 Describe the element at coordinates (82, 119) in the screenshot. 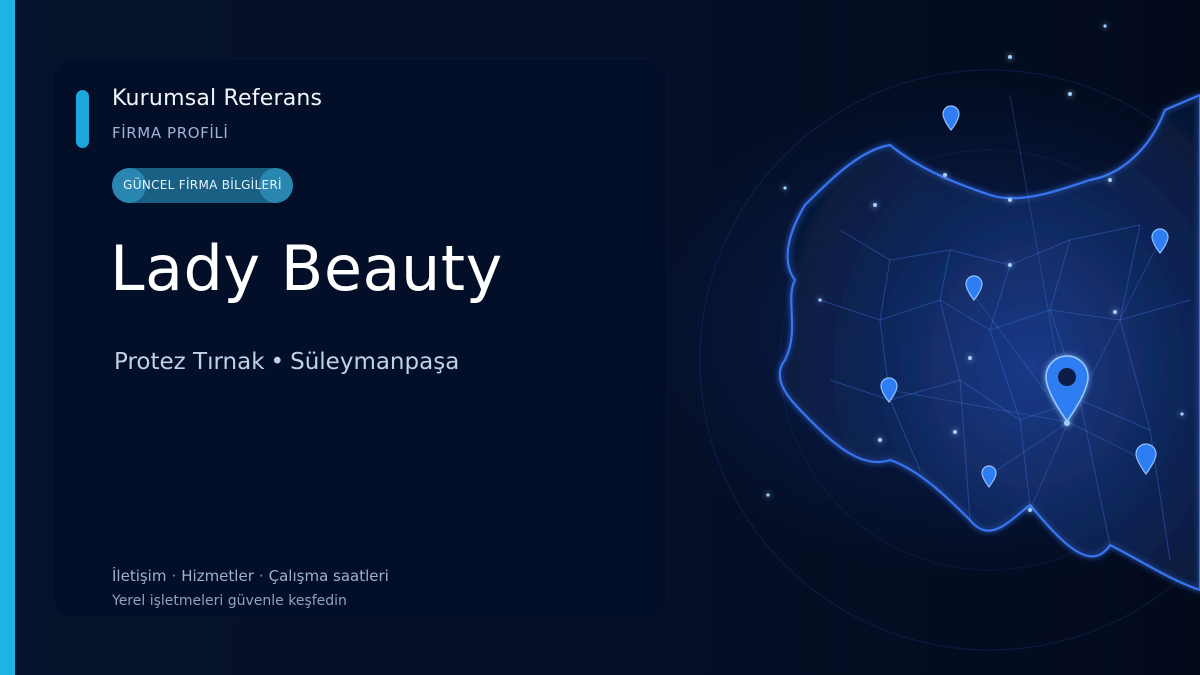

I see `accent-bar` at that location.